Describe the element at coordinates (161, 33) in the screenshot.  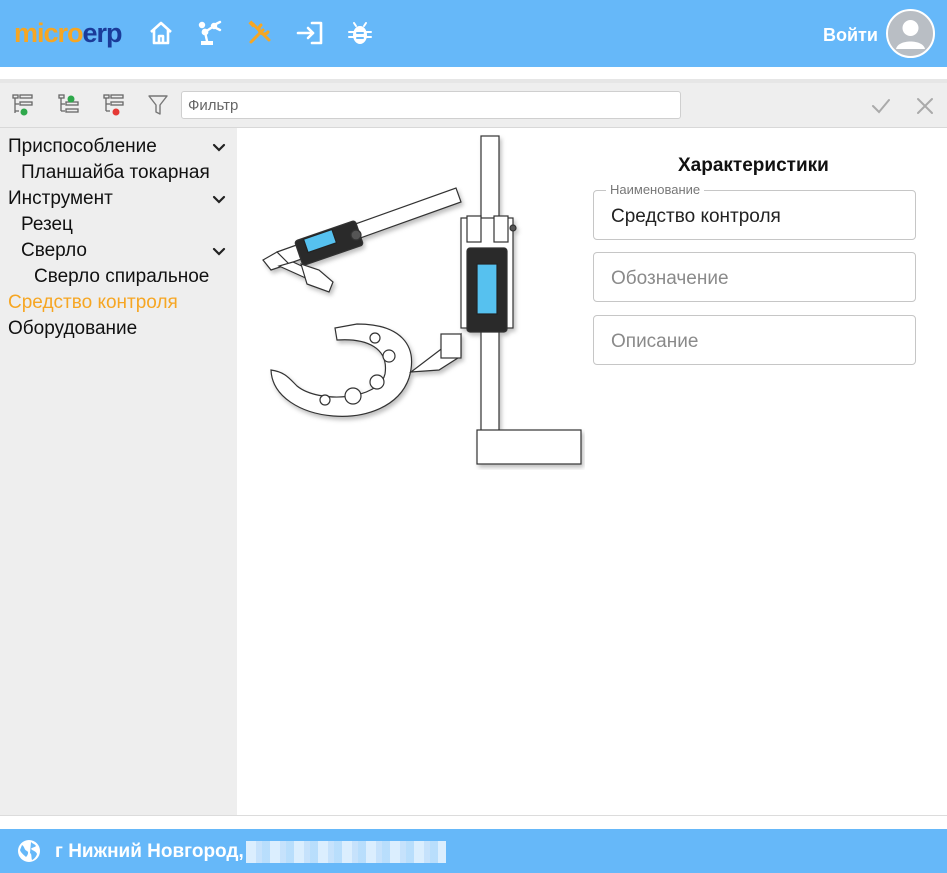
I see `home-icon` at that location.